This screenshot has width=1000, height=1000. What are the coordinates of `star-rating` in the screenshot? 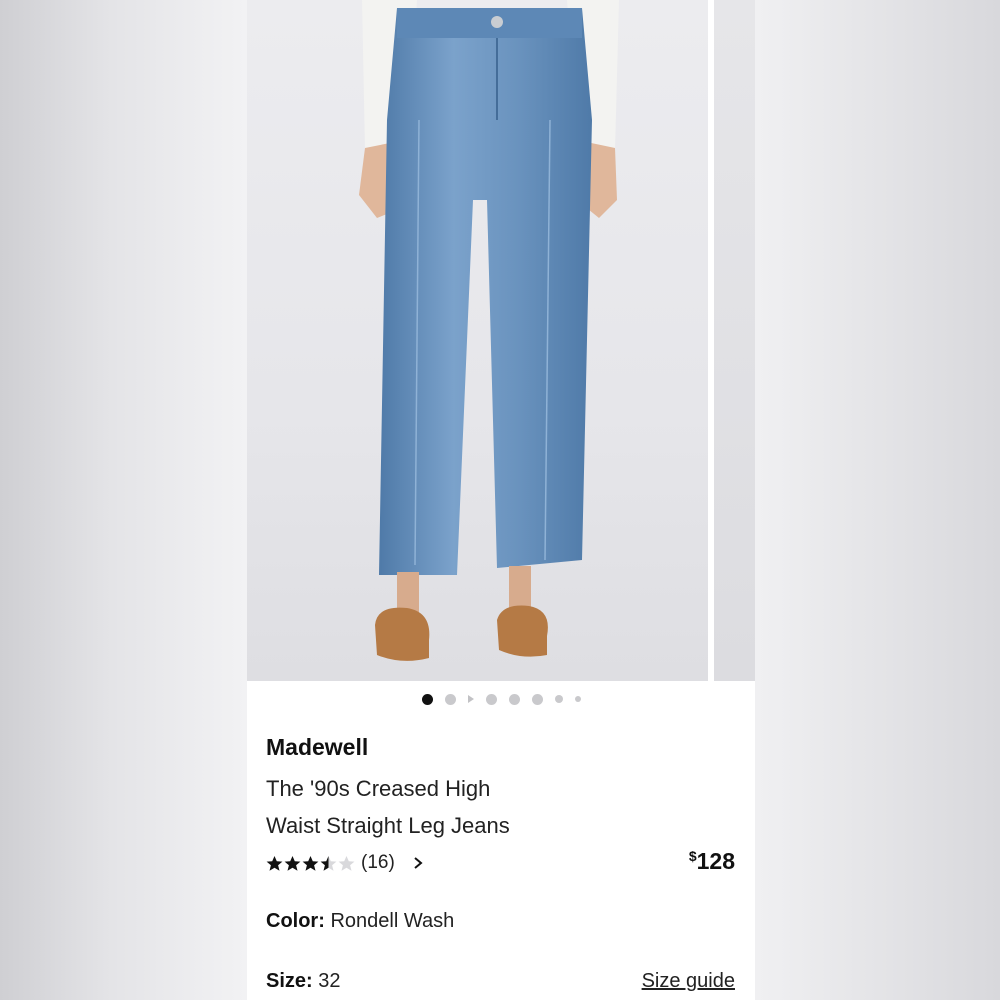 It's located at (310, 863).